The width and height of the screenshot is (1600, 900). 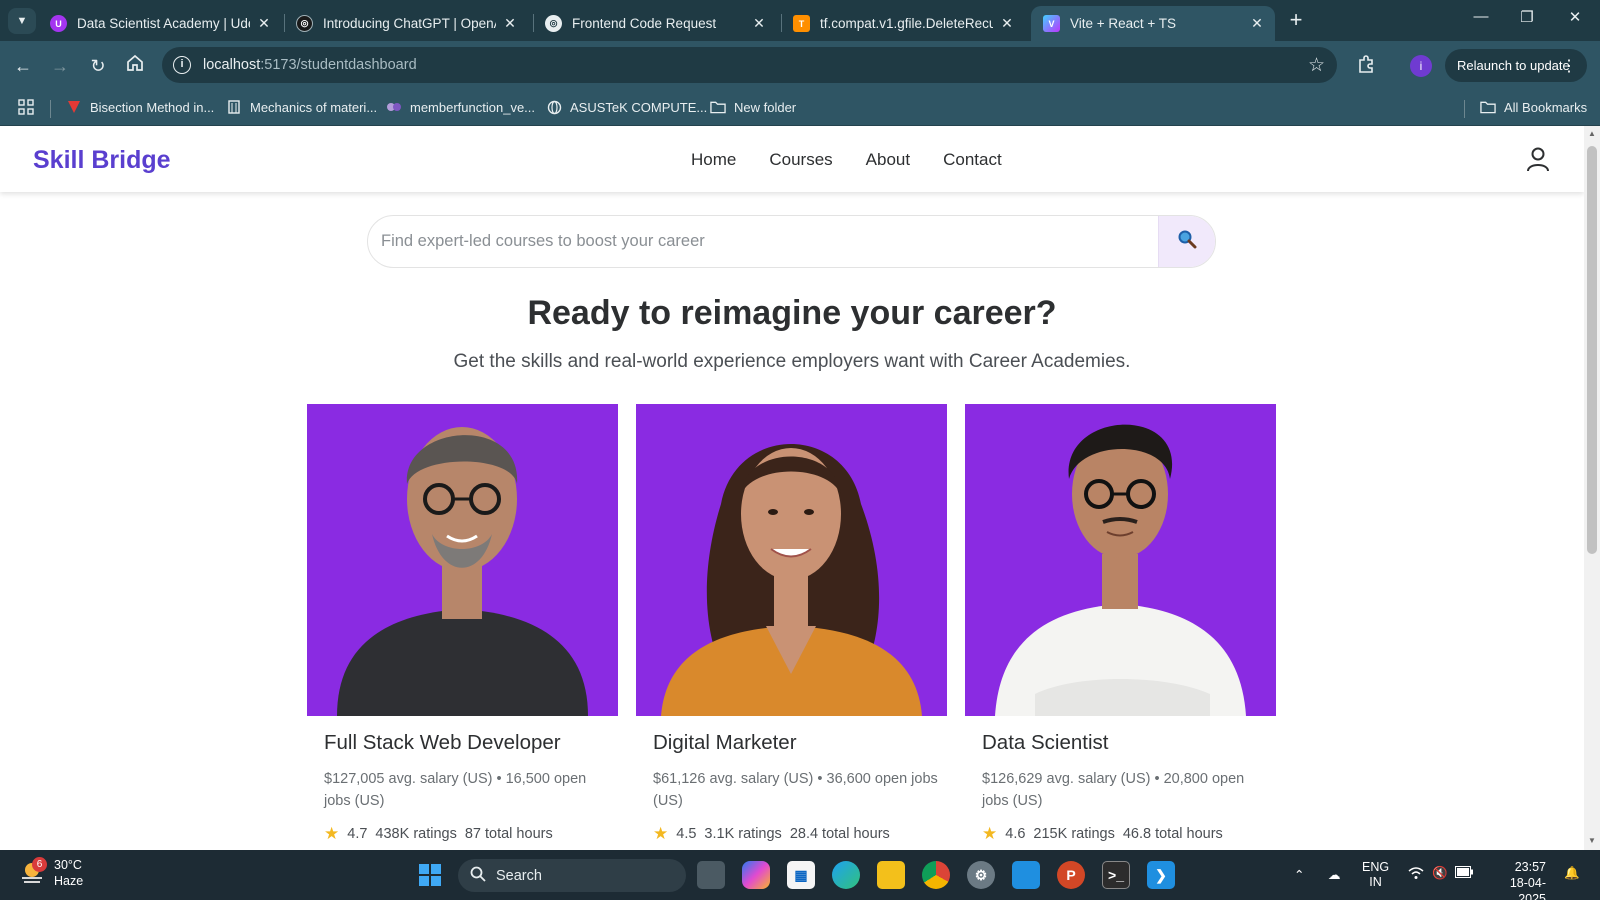 I want to click on tab-title: Vite + React + TS, so click(x=1123, y=23).